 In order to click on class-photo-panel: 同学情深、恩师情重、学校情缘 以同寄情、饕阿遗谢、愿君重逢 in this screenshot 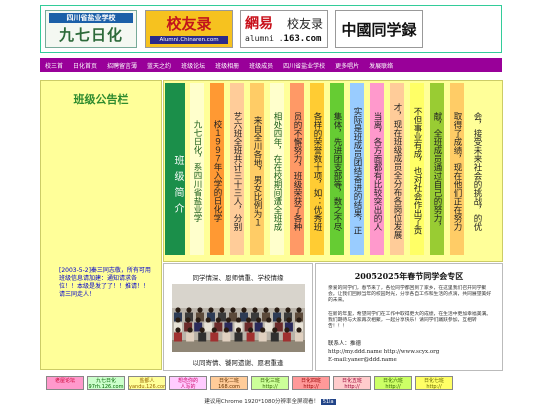, I will do `click(238, 317)`.